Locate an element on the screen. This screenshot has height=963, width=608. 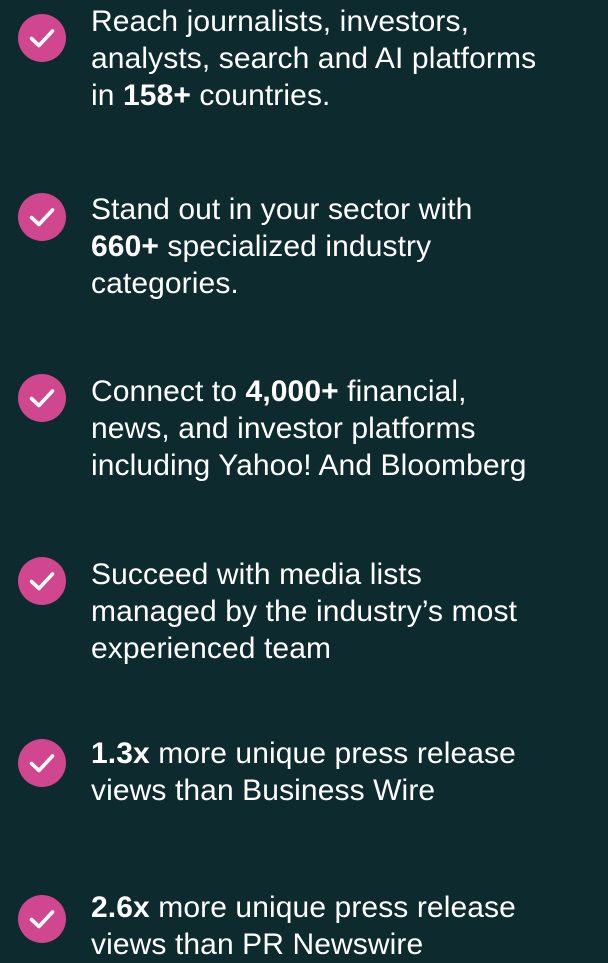
feature-line: in 158+ countries. is located at coordinates (343, 95).